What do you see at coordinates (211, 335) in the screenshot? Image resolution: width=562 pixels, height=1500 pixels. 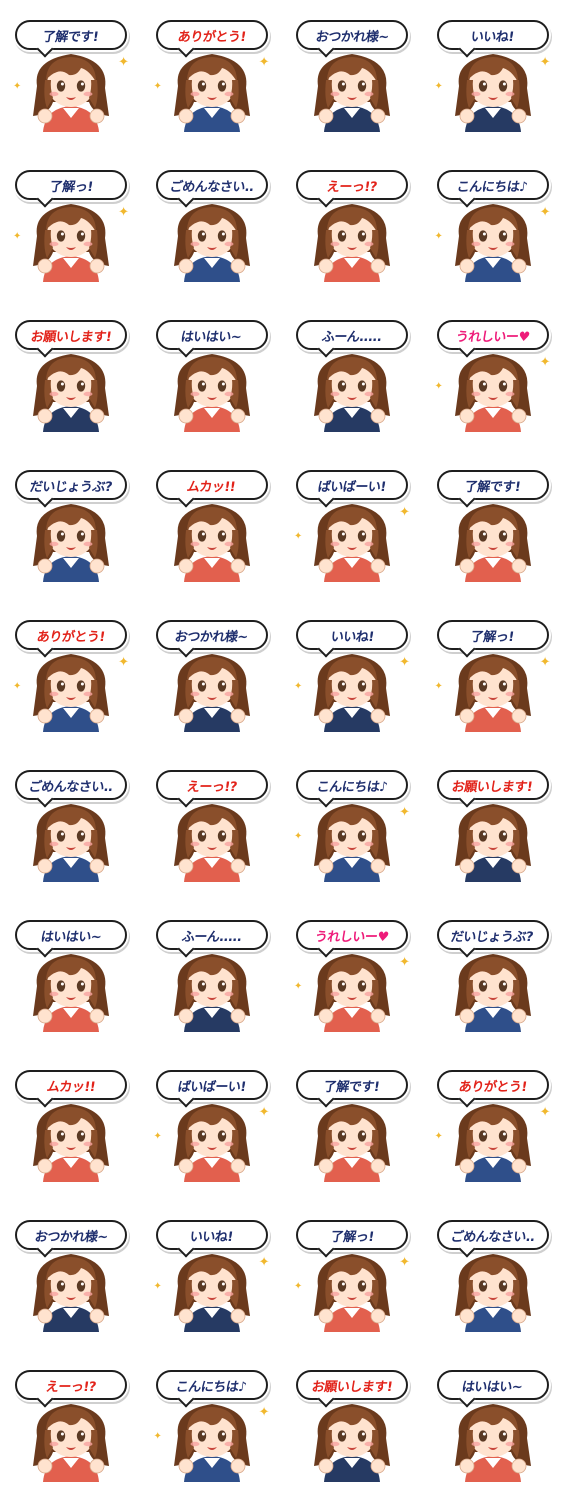 I see `speech-bubble: はいはい~` at bounding box center [211, 335].